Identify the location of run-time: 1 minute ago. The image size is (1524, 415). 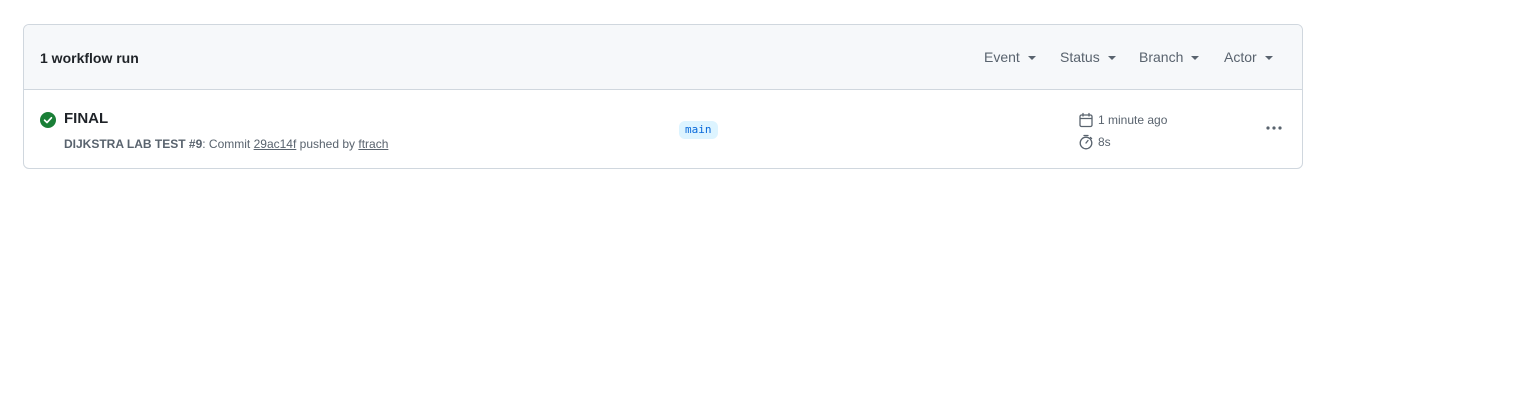
(1122, 120).